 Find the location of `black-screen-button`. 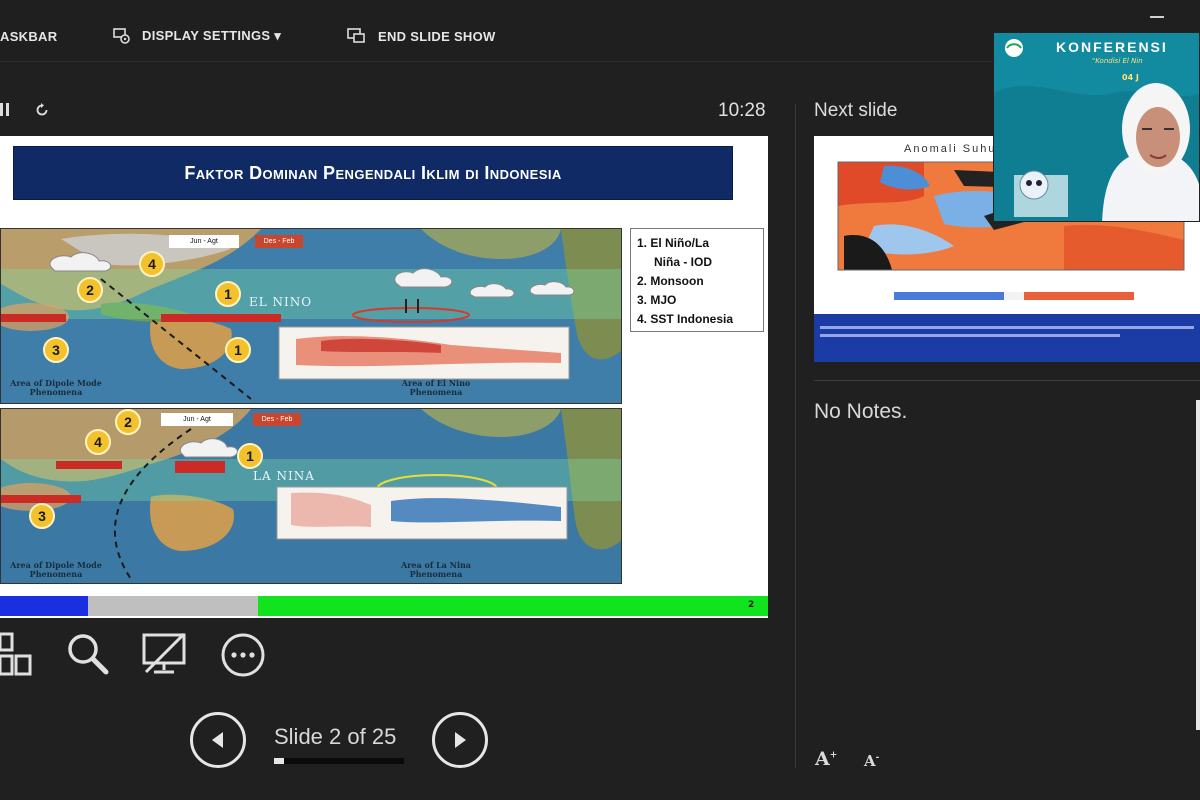

black-screen-button is located at coordinates (165, 657).